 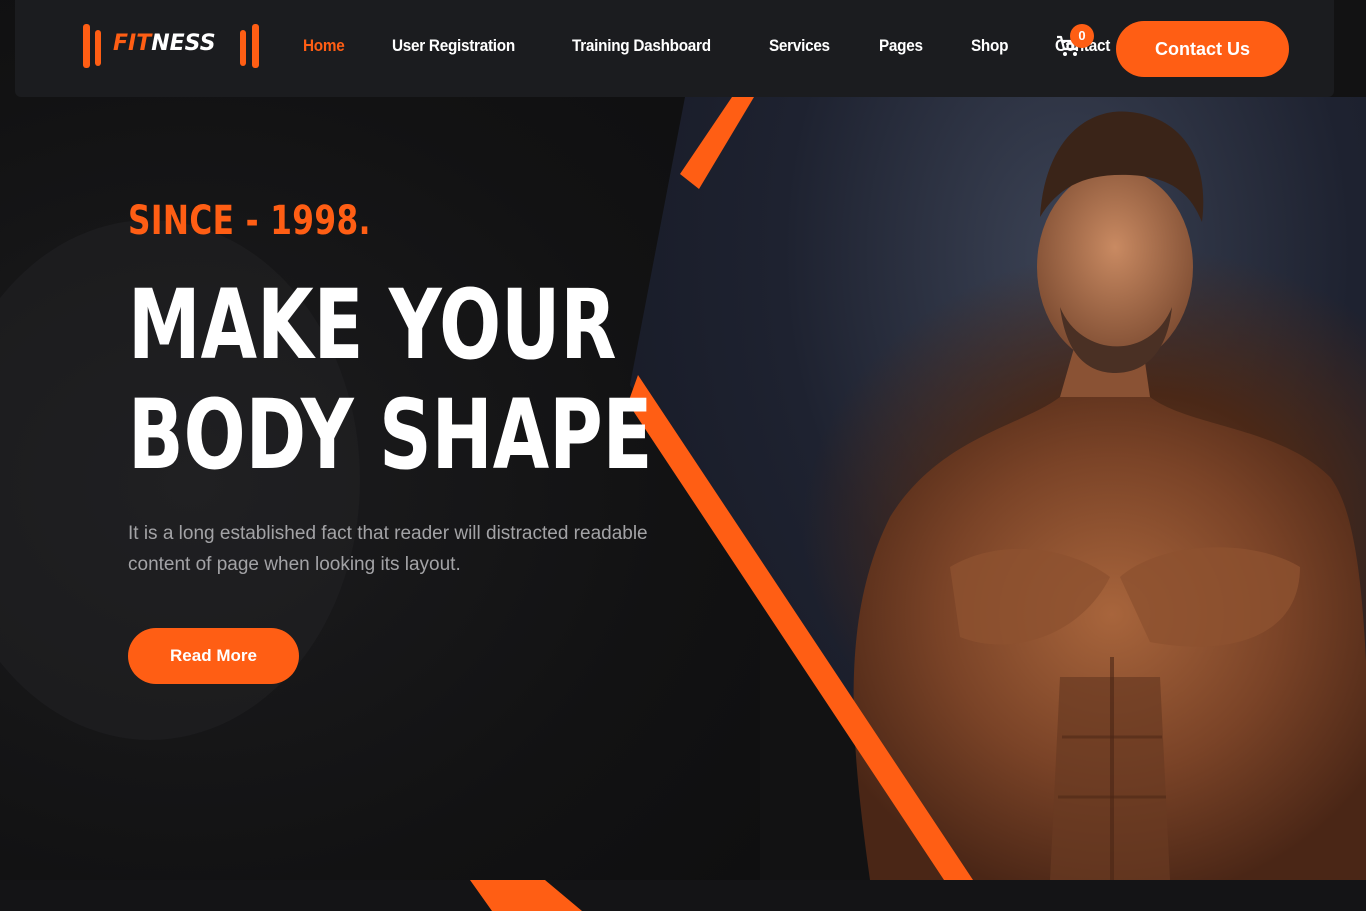 I want to click on nav-item-pages: Pages, so click(x=901, y=46).